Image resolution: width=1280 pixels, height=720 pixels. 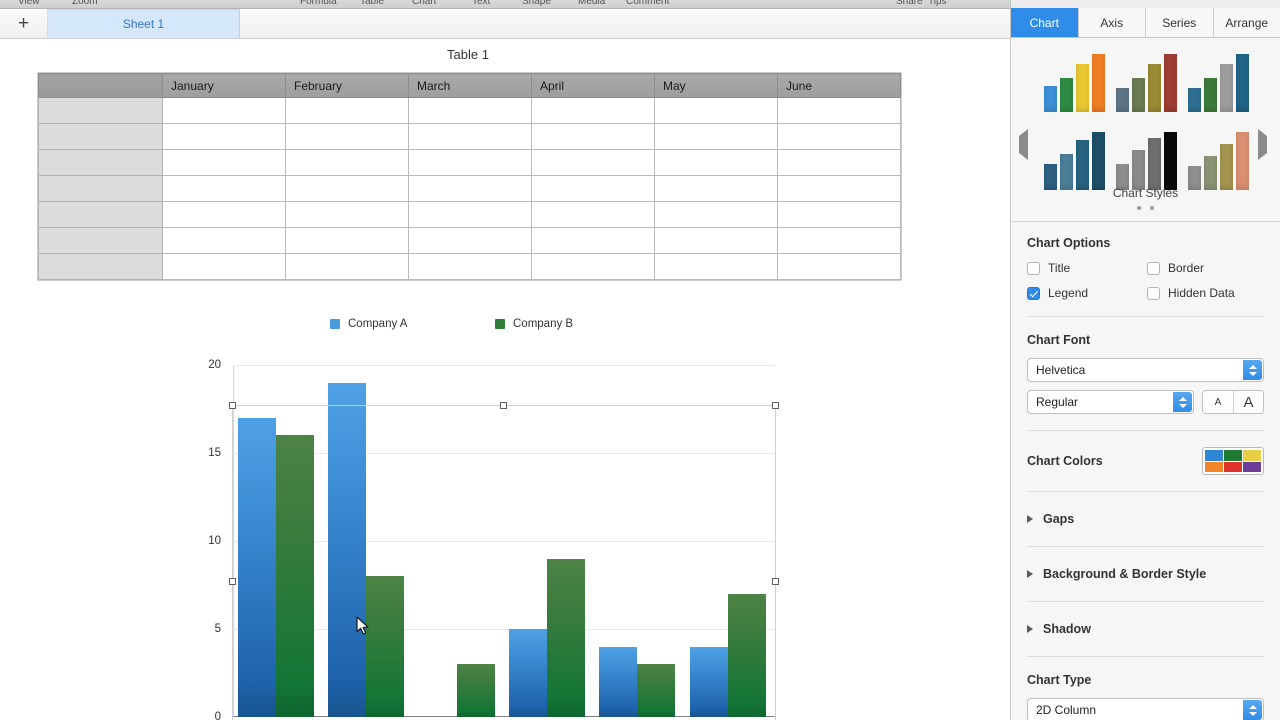 I want to click on divider, so click(x=1145, y=491).